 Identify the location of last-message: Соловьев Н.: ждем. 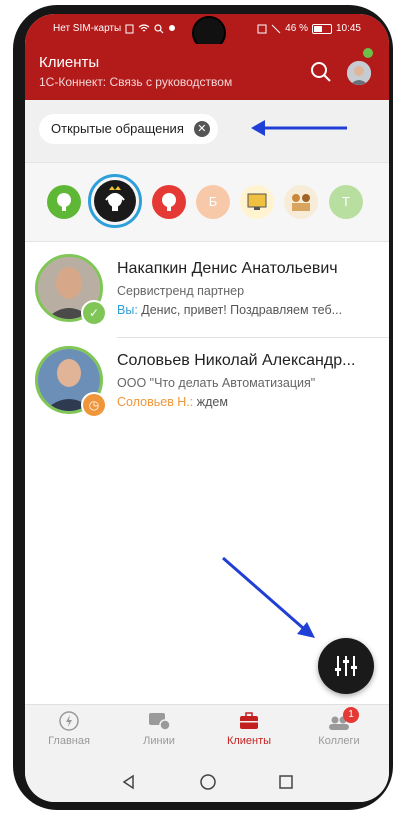
(172, 402).